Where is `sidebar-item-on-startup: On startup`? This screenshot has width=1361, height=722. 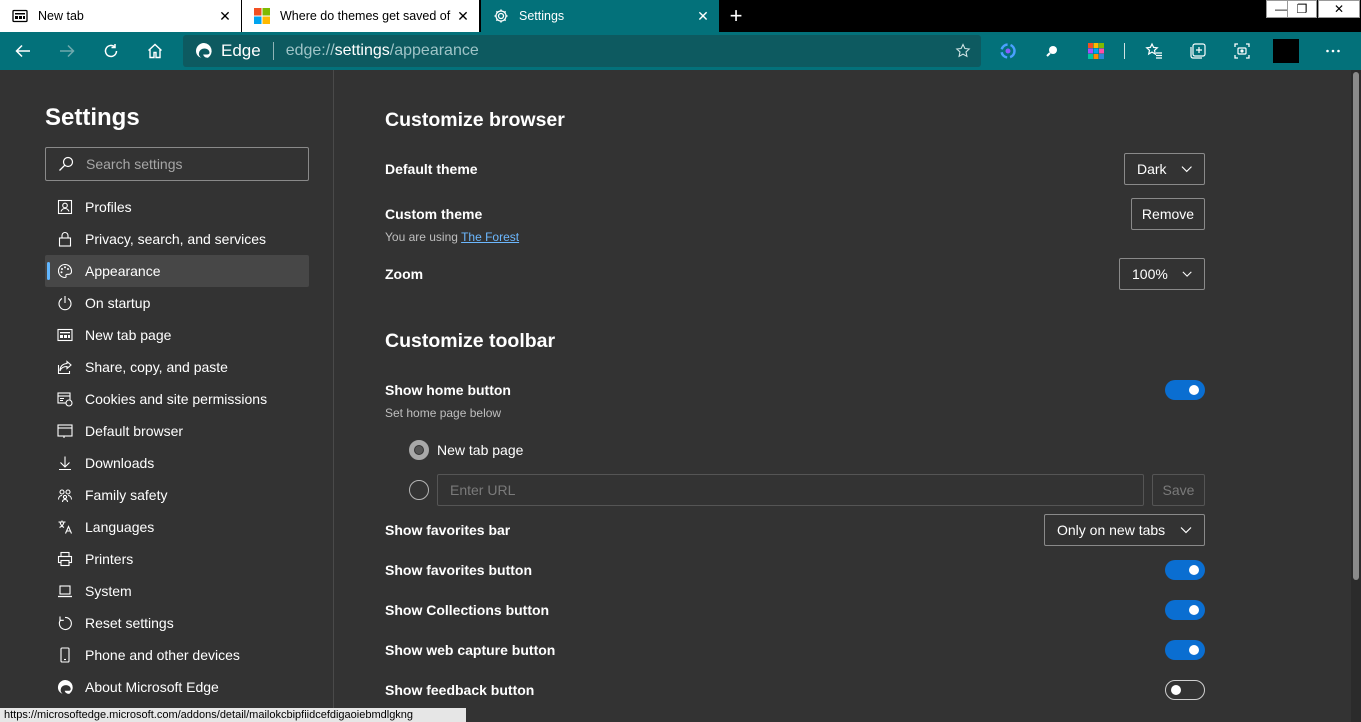 sidebar-item-on-startup: On startup is located at coordinates (177, 303).